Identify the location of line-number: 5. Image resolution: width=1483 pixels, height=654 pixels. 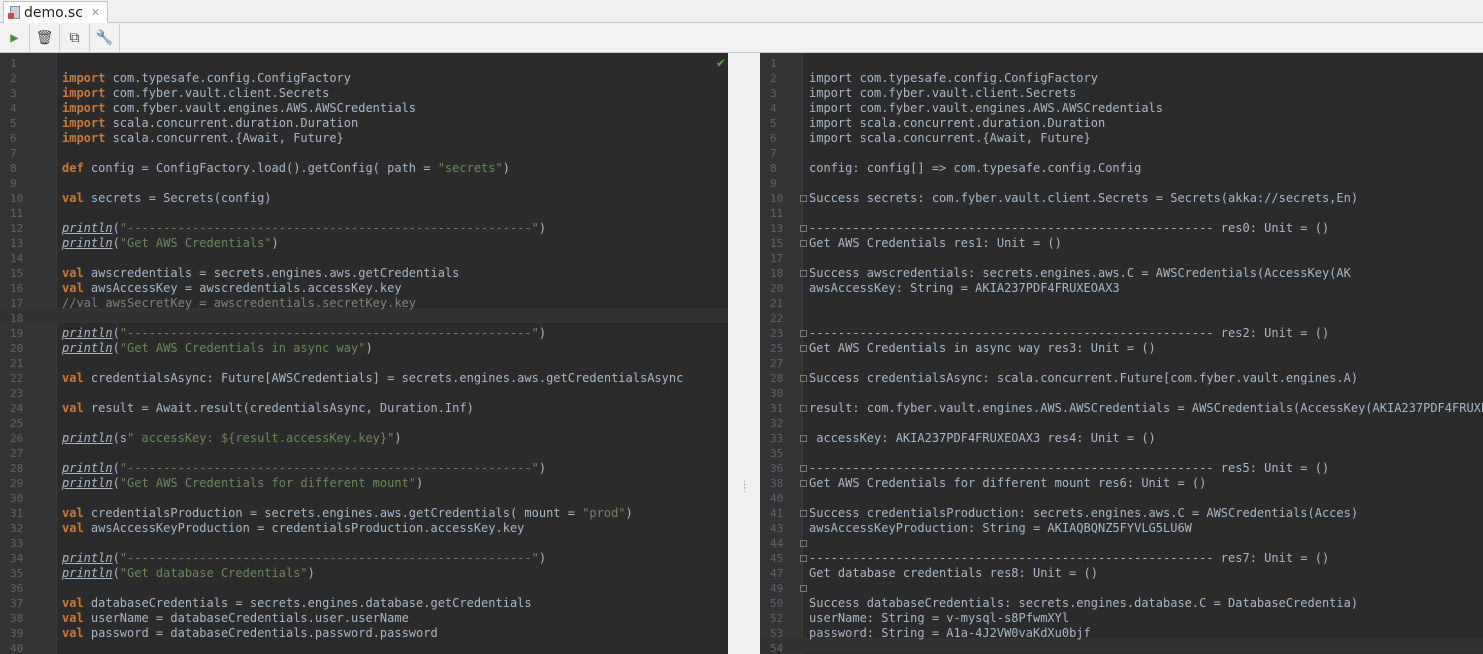
(773, 123).